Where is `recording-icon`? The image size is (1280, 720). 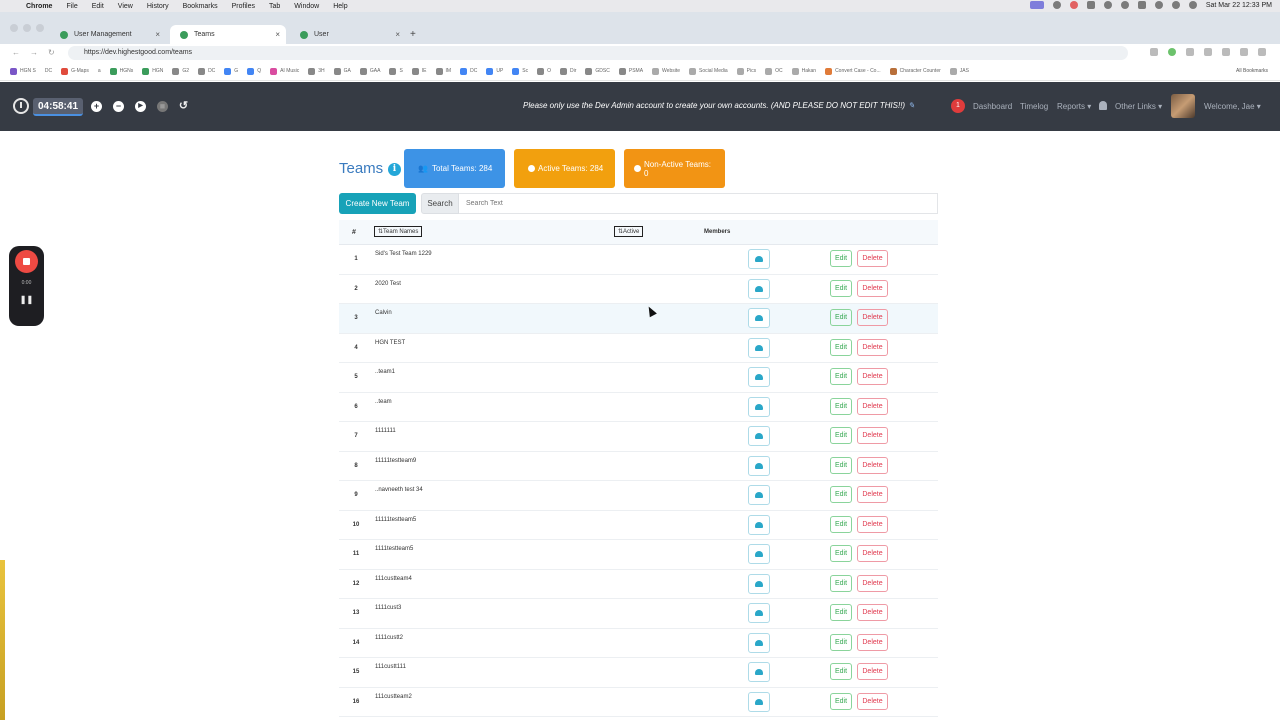
recording-icon is located at coordinates (1073, 5).